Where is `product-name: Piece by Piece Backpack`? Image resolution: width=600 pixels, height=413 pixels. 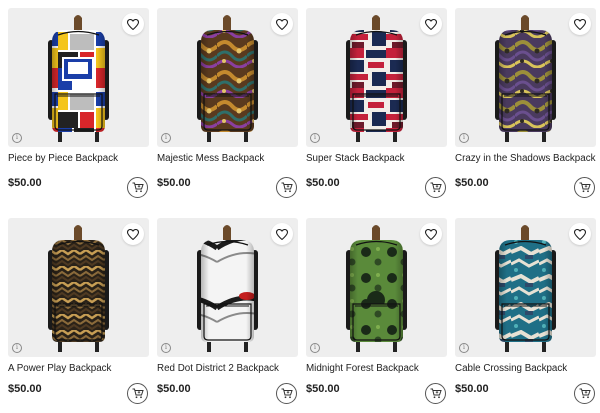
product-name: Piece by Piece Backpack is located at coordinates (78, 158).